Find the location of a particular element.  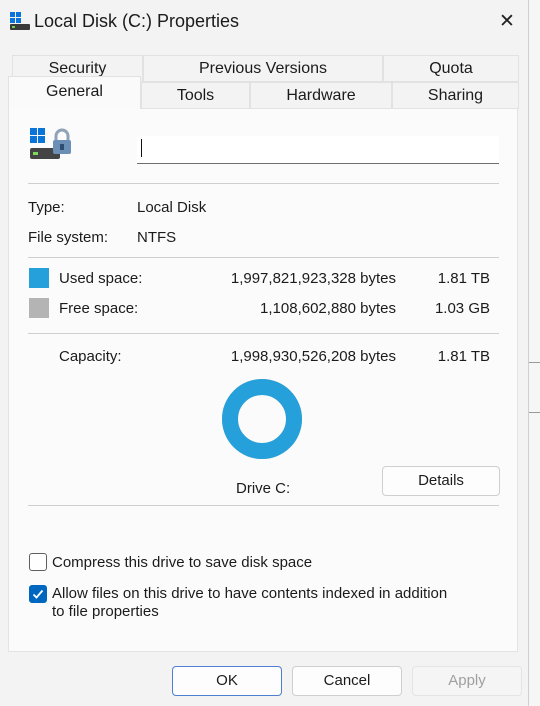

details-button: Details is located at coordinates (441, 481).